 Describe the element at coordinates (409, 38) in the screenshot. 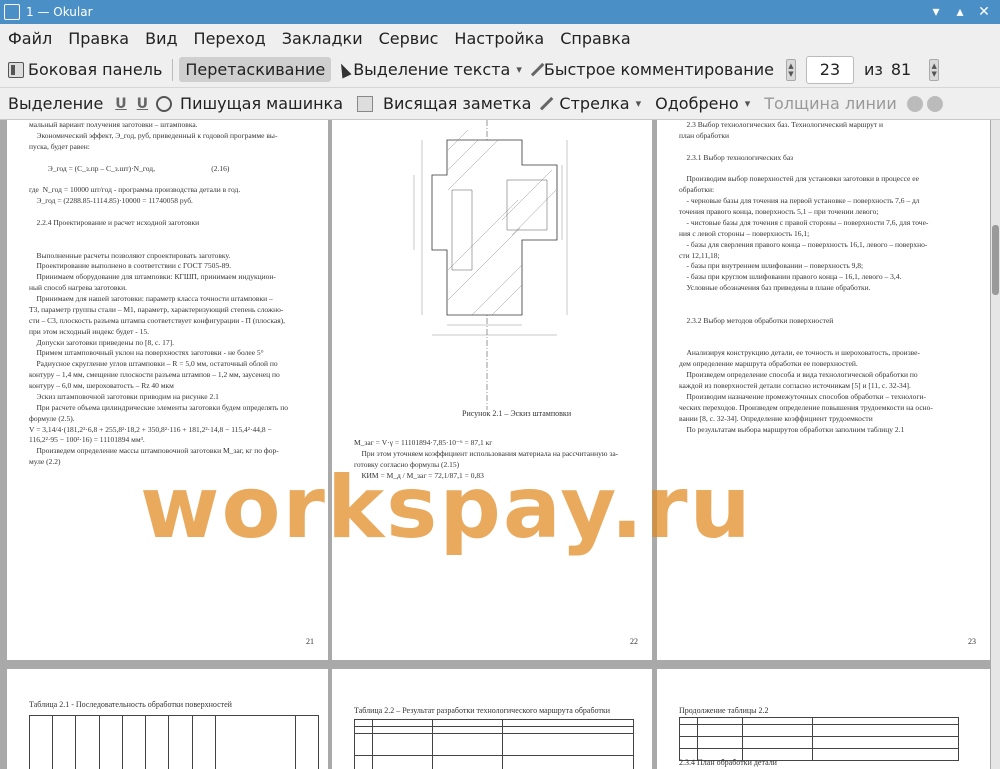

I see `menu-tools: Сервис` at that location.